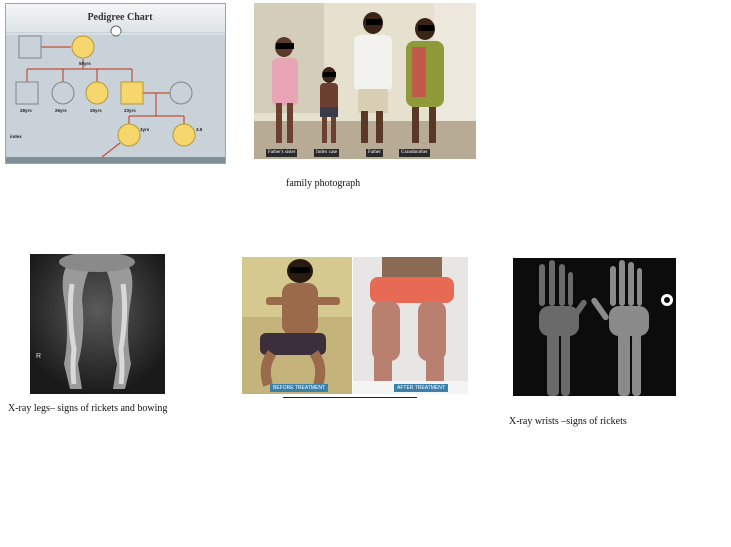  Describe the element at coordinates (145, 129) in the screenshot. I see `pedigree-age-g1: 3yrs` at that location.